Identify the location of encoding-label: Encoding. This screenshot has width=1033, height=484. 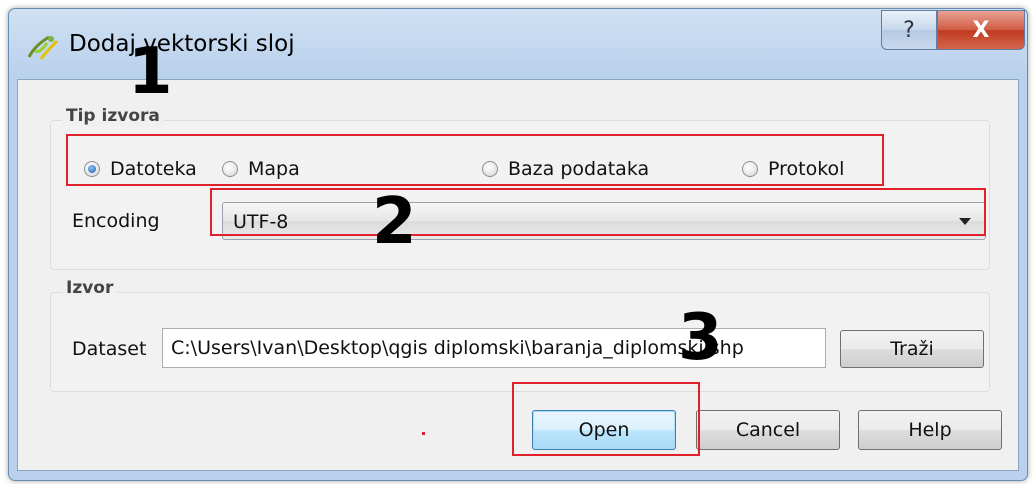
(116, 221).